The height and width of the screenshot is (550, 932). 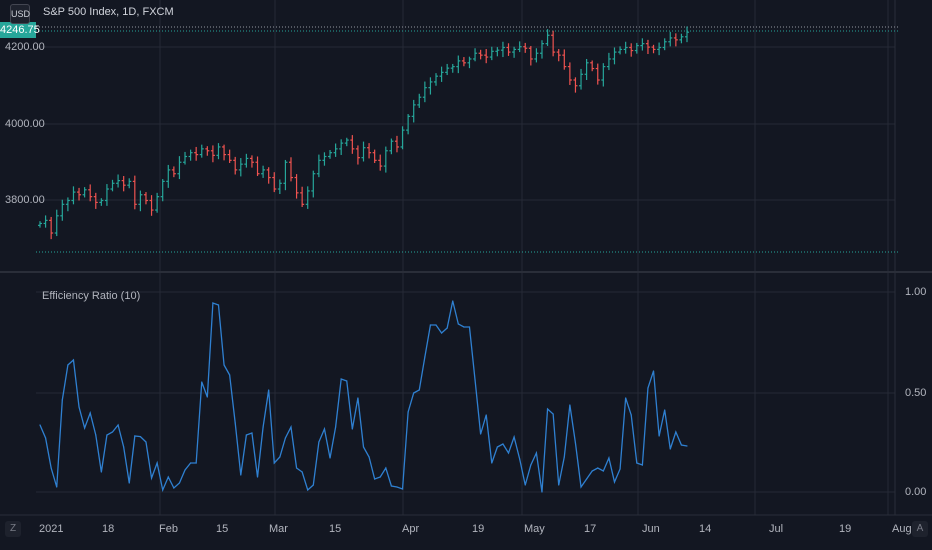 I want to click on timezone-button: Z, so click(x=13, y=529).